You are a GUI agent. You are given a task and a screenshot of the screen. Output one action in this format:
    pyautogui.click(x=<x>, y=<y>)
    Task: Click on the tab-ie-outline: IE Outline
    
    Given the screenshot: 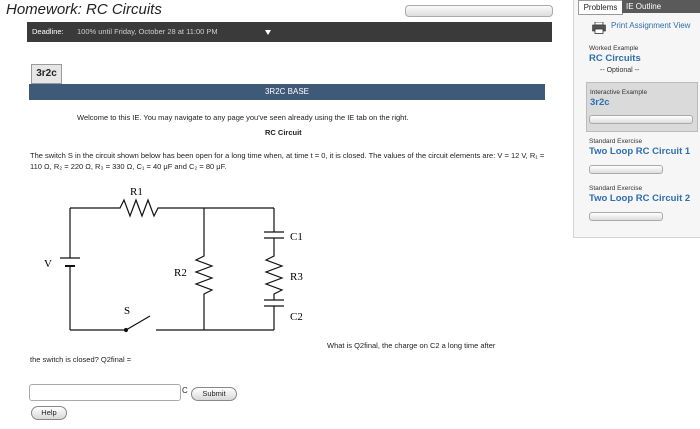 What is the action you would take?
    pyautogui.click(x=661, y=6)
    